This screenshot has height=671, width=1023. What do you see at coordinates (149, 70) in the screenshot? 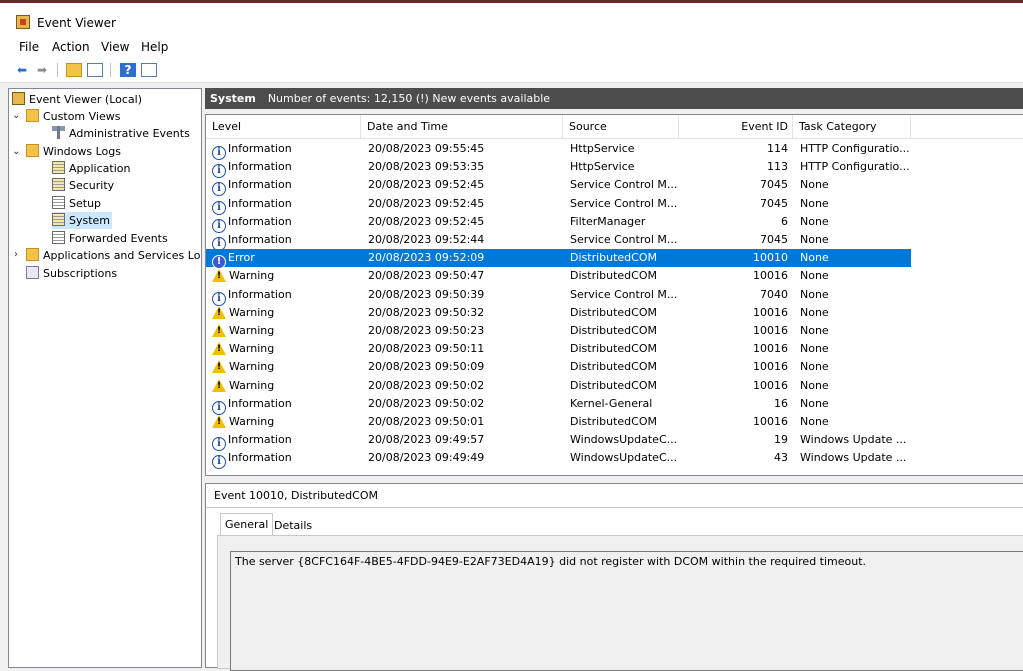
I see `show-hide-action-pane-icon` at bounding box center [149, 70].